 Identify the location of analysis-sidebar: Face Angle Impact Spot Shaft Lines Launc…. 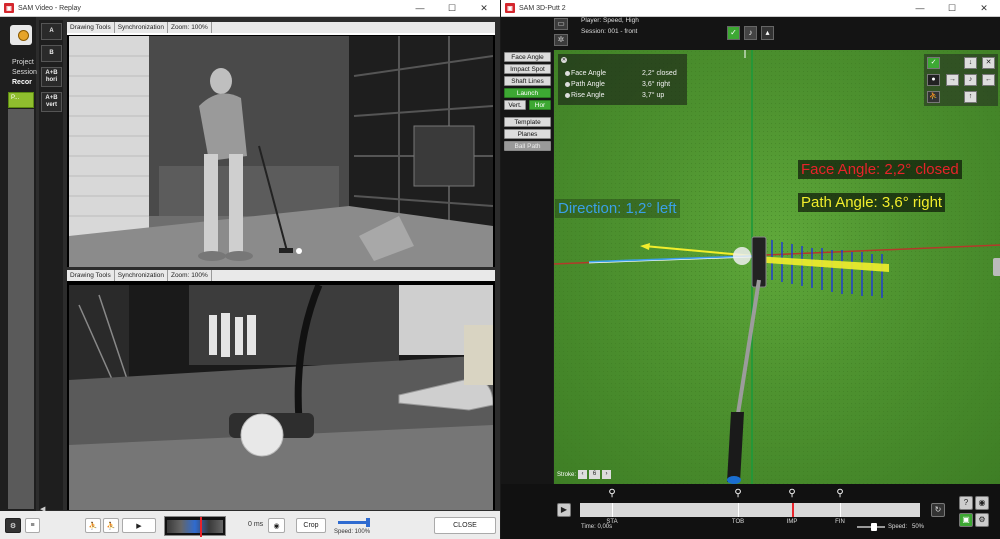
(527, 267).